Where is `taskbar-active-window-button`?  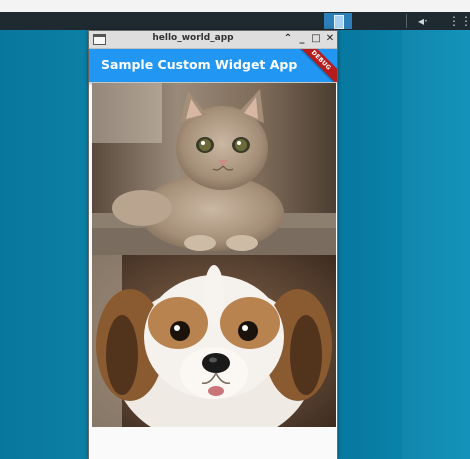 taskbar-active-window-button is located at coordinates (338, 21).